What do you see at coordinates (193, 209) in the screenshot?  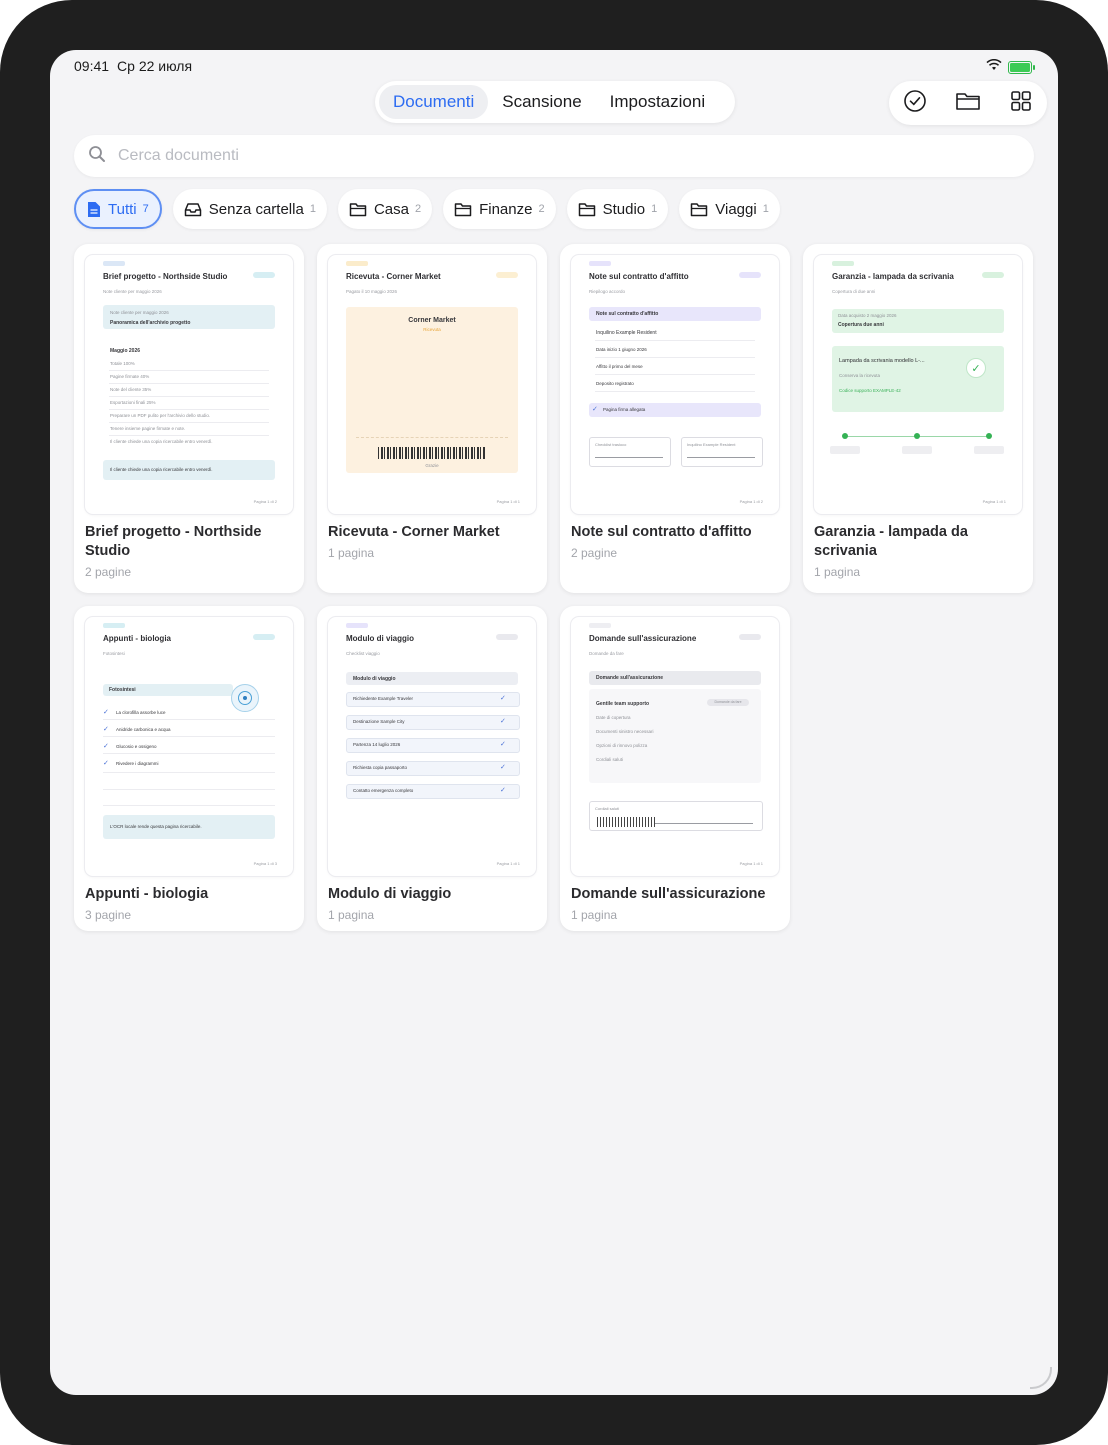 I see `inbox-icon` at bounding box center [193, 209].